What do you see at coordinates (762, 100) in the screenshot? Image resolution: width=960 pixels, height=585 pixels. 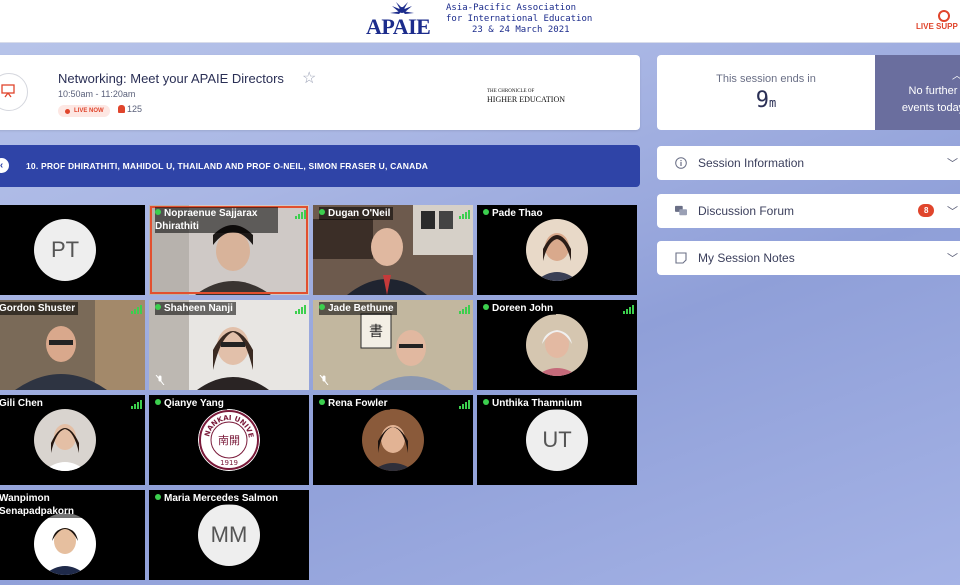 I see `countdown-number: 9` at bounding box center [762, 100].